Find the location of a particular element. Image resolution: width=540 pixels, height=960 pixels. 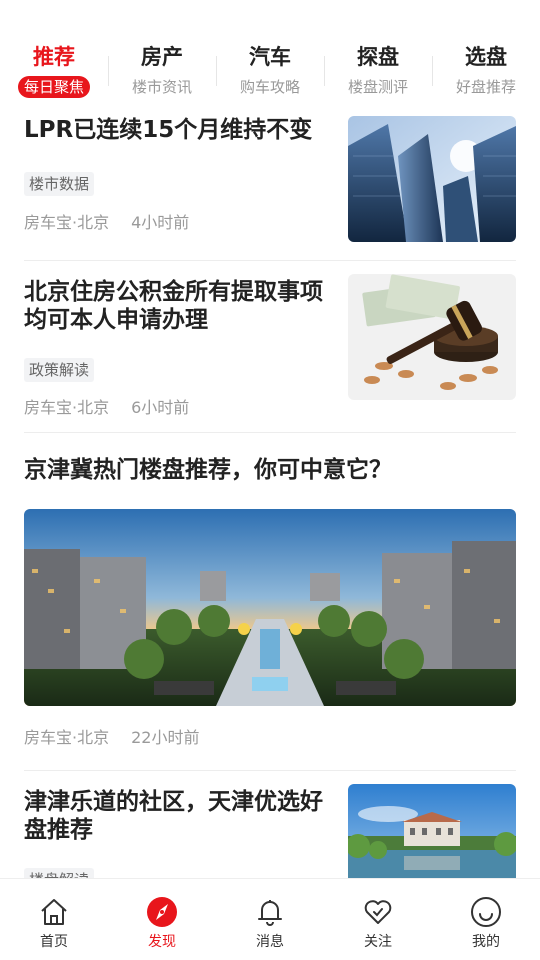

article-tag: 政策解读 is located at coordinates (59, 370).